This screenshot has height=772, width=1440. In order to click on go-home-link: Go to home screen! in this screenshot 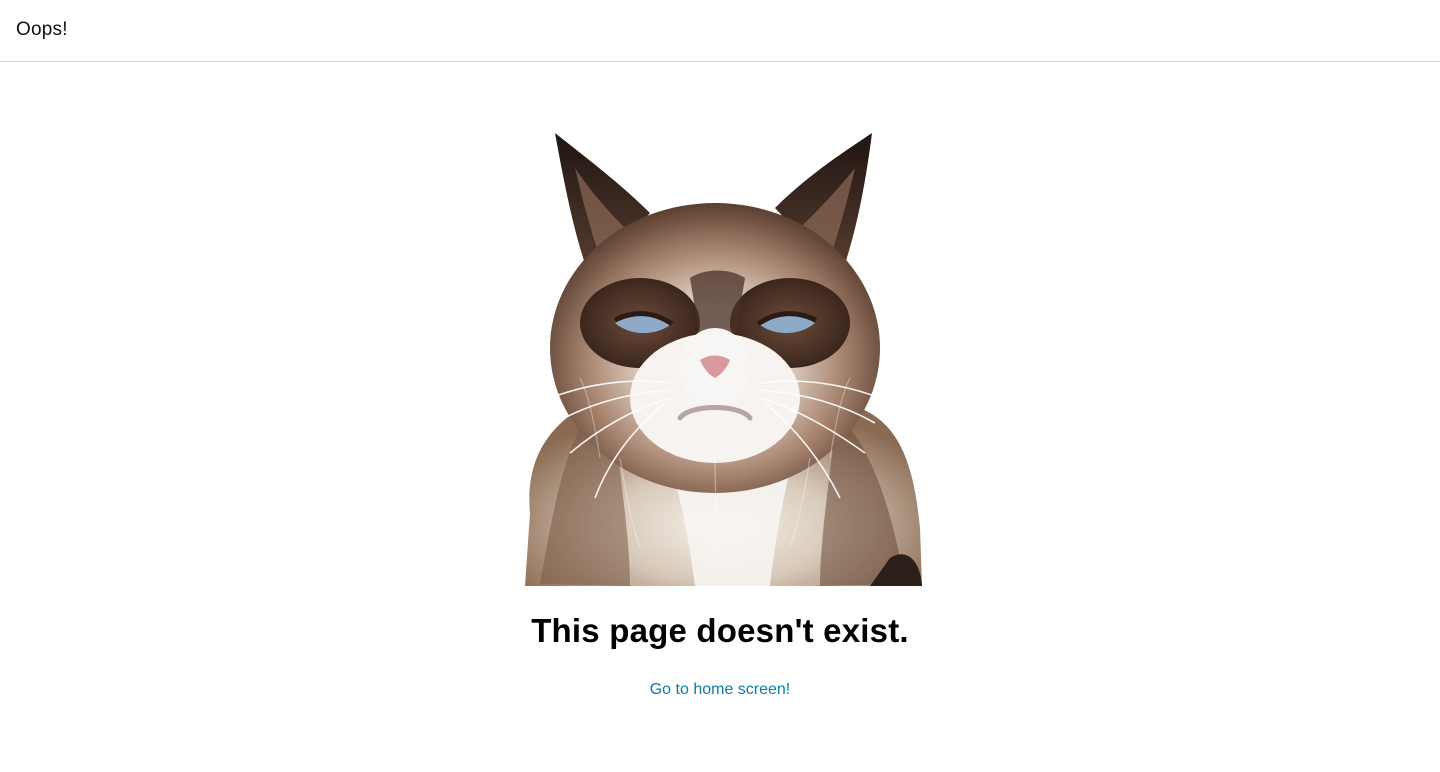, I will do `click(720, 690)`.